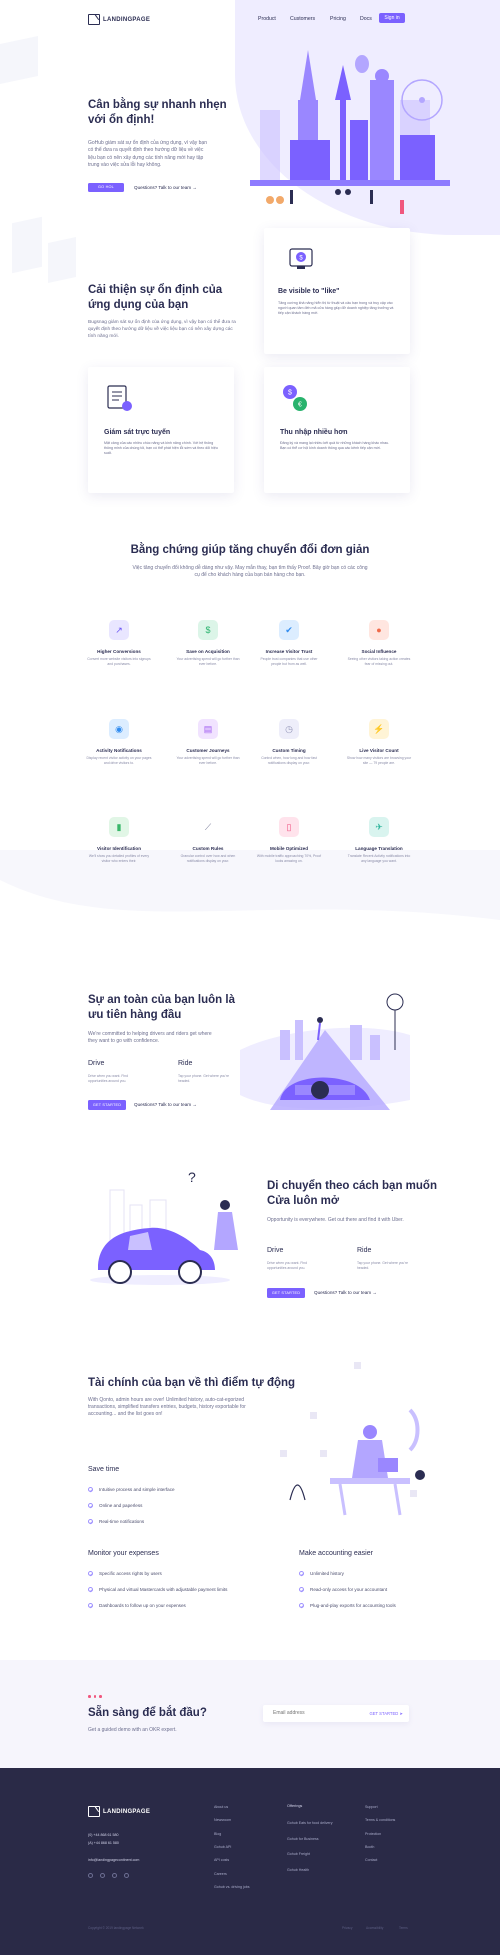 Image resolution: width=500 pixels, height=1955 pixels. What do you see at coordinates (313, 1713) in the screenshot?
I see `email-input` at bounding box center [313, 1713].